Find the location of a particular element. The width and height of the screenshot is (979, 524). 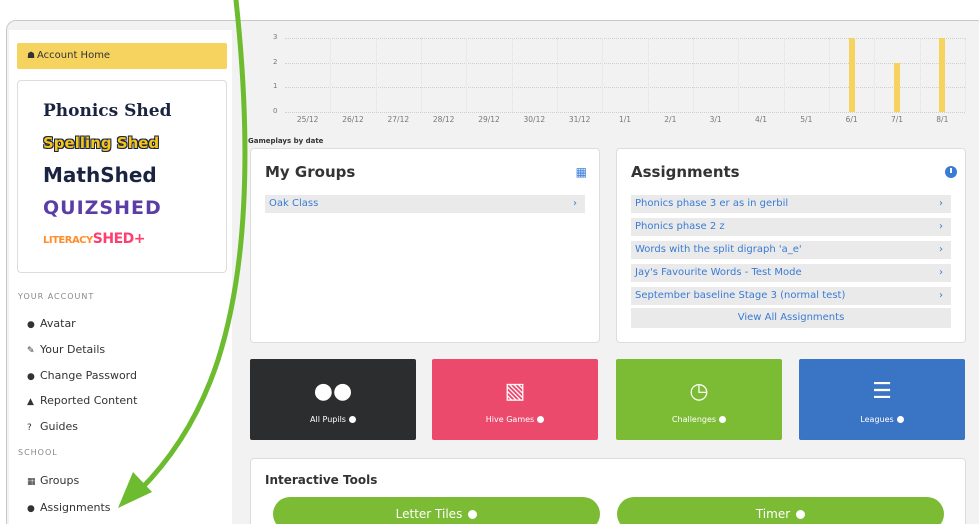

timer-button: Timer is located at coordinates (780, 510).